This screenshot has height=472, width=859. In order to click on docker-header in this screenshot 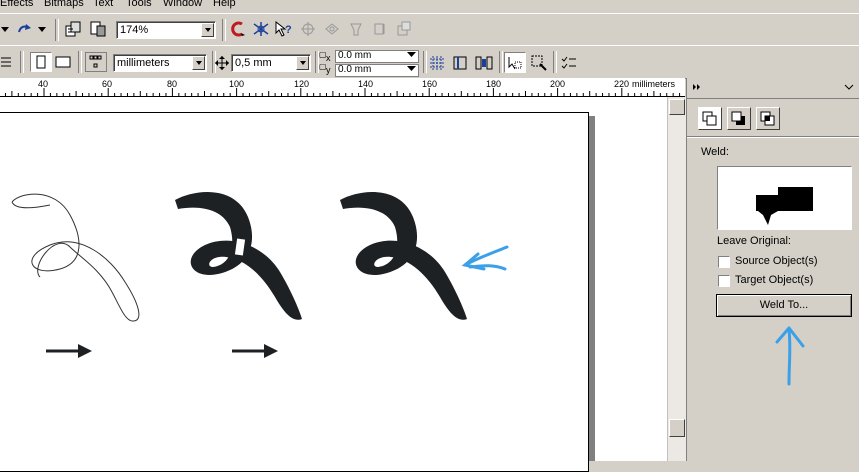, I will do `click(773, 88)`.